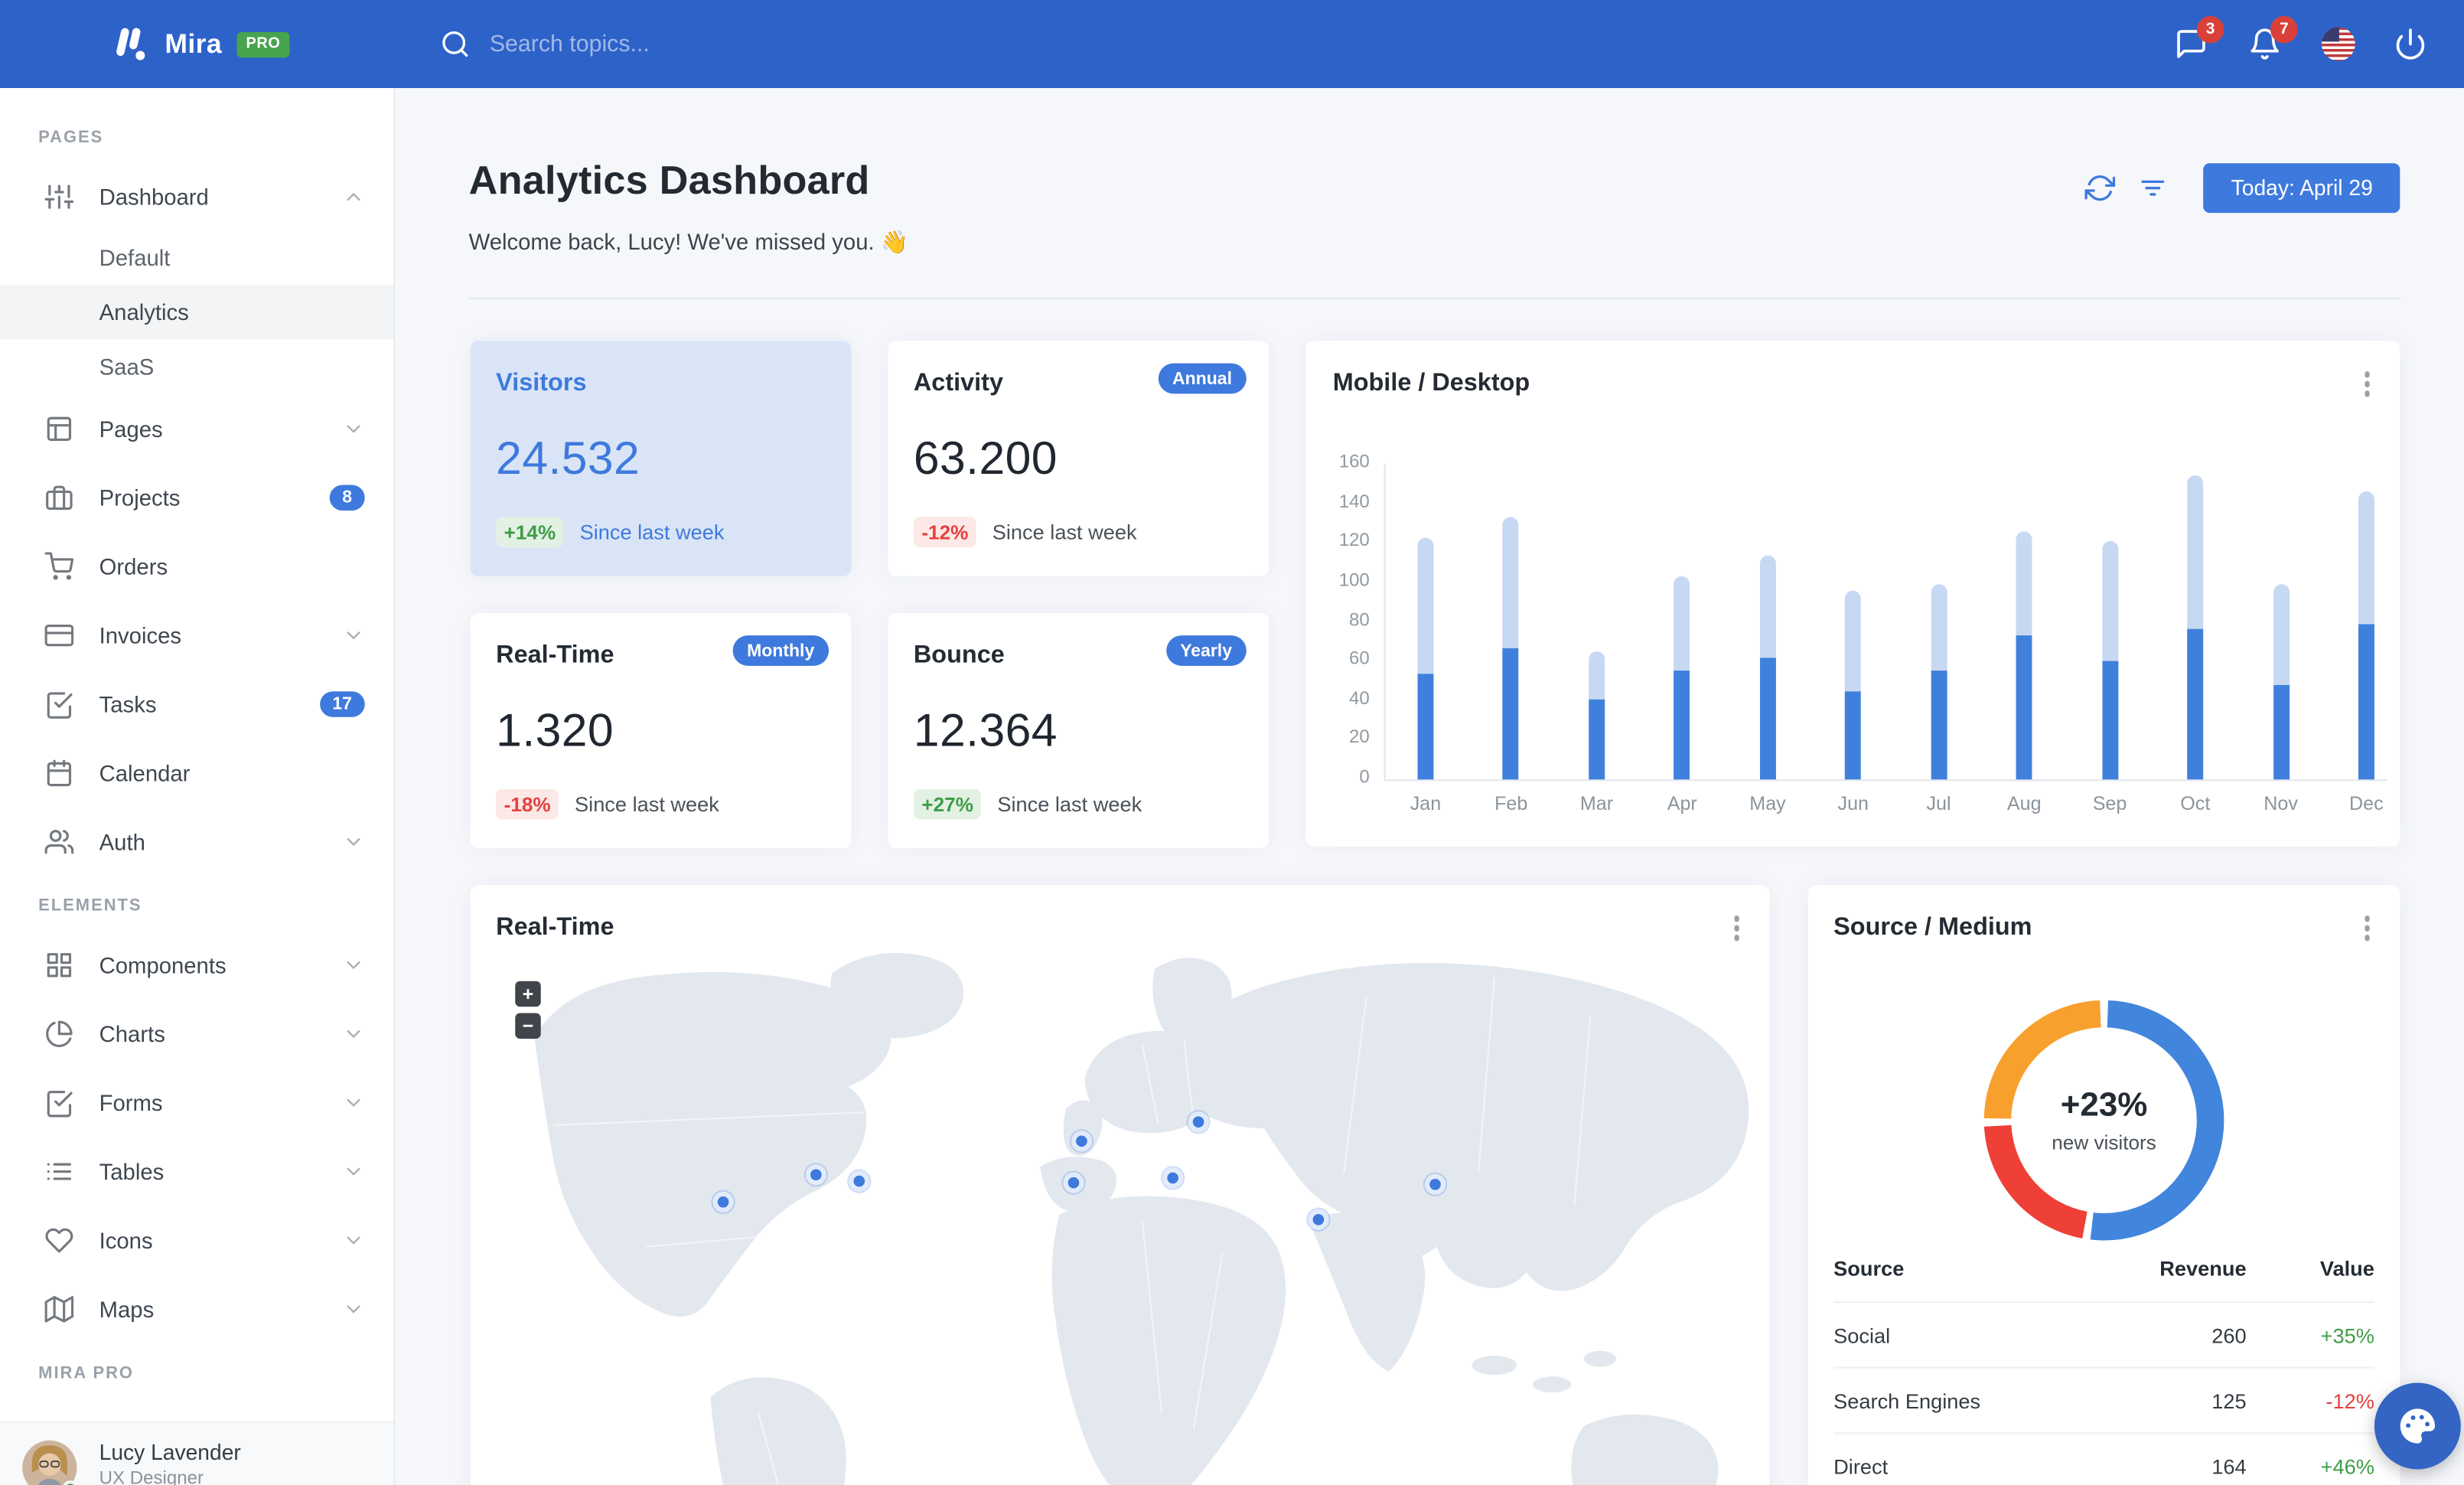 The width and height of the screenshot is (2464, 1485). I want to click on sidebar-section-label: PAGES, so click(71, 138).